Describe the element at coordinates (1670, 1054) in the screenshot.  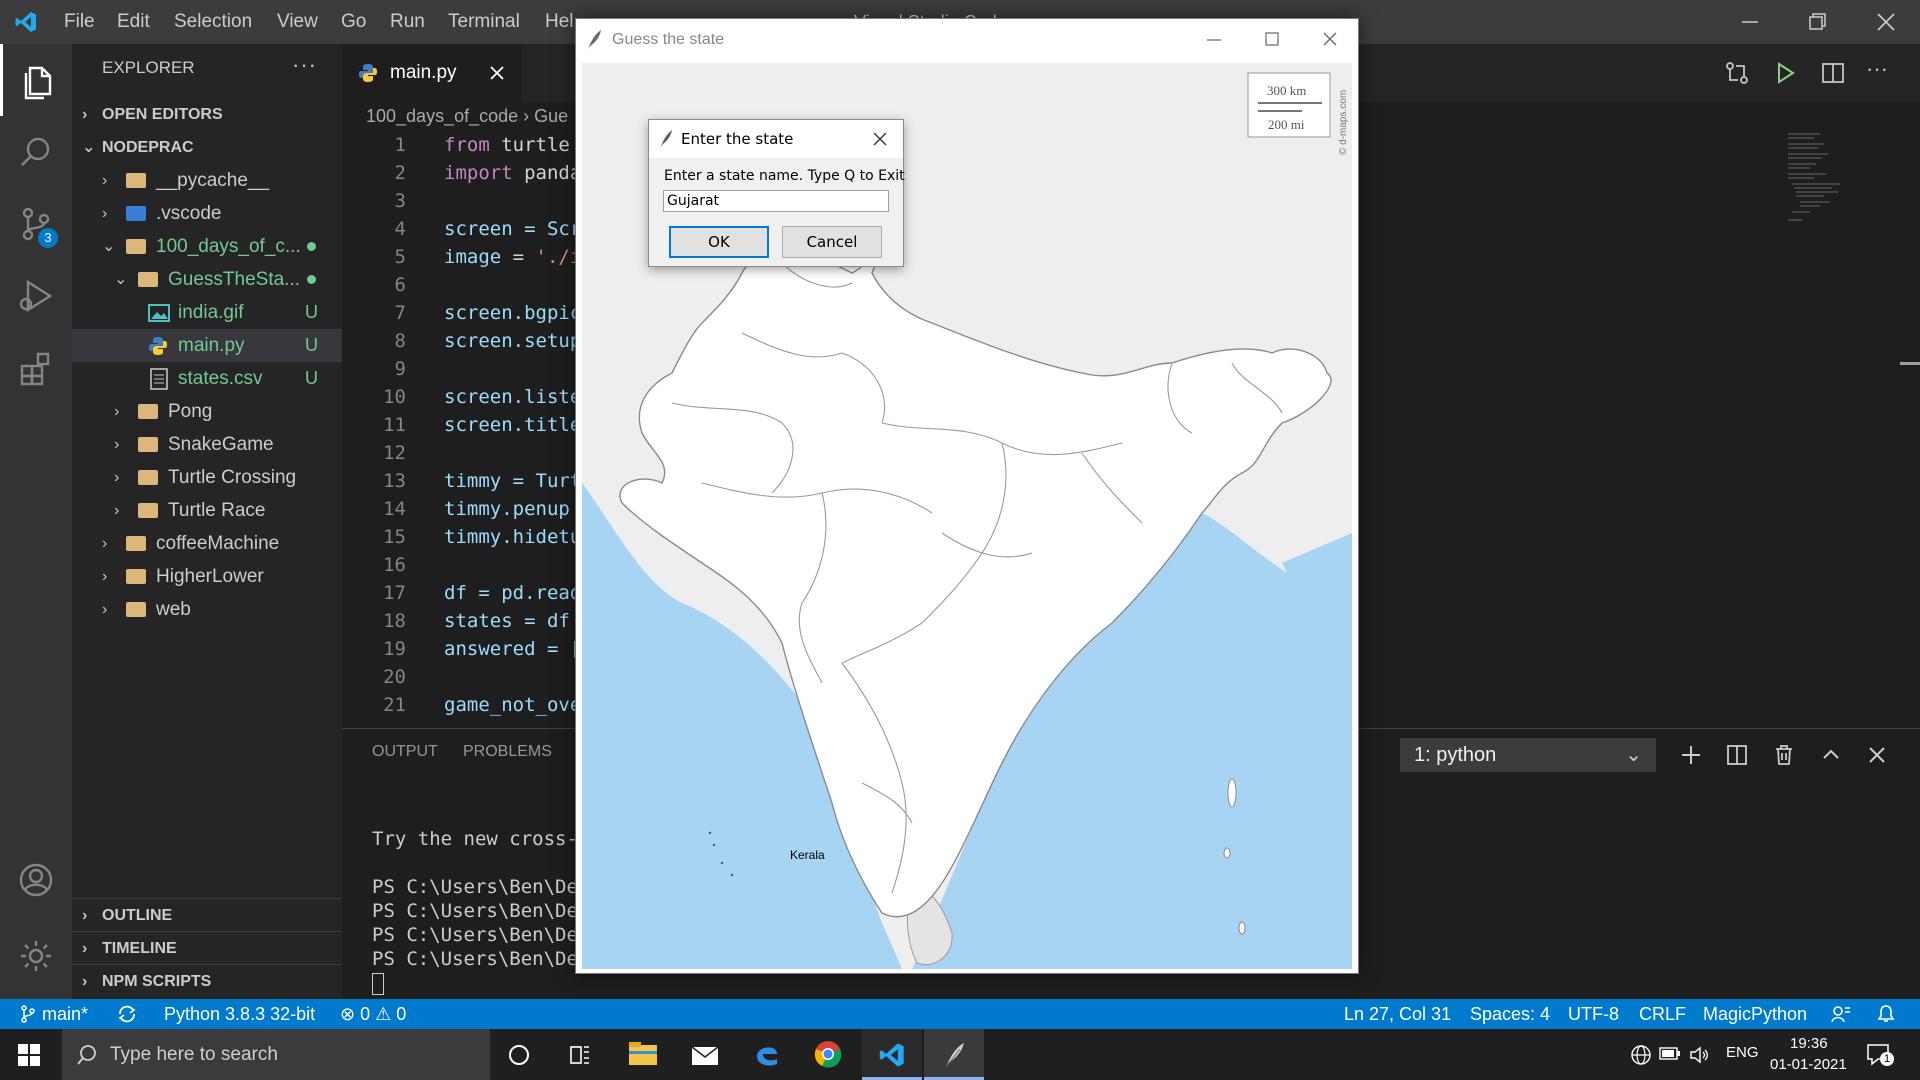
I see `battery-icon` at that location.